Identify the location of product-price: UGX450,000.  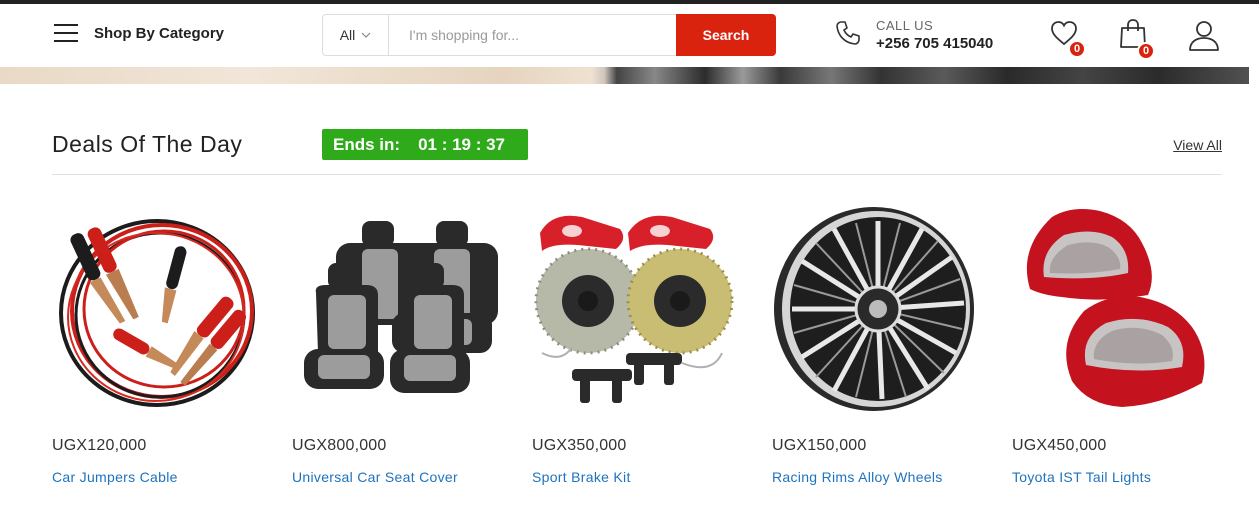
(1059, 445).